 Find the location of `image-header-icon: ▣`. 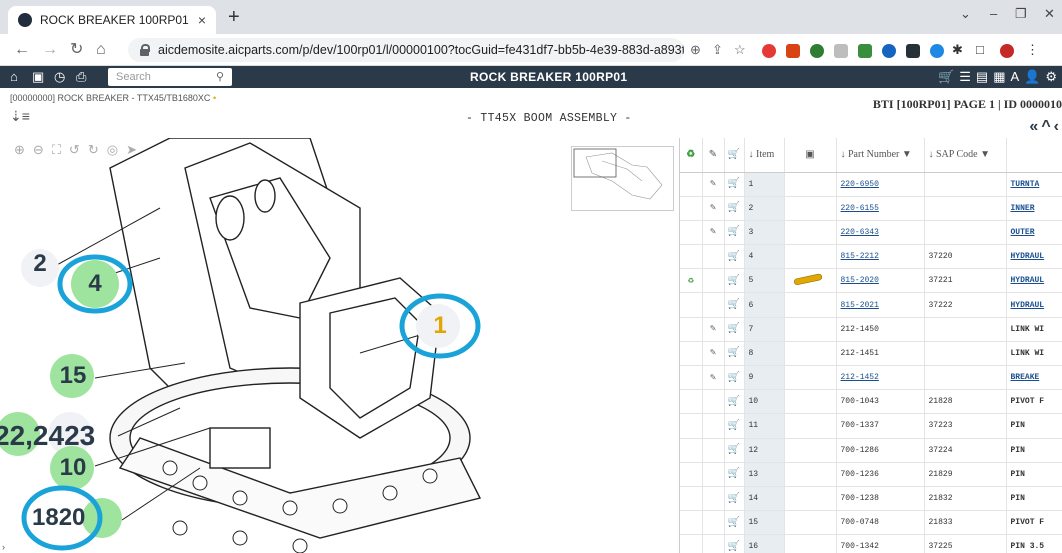

image-header-icon: ▣ is located at coordinates (810, 155).